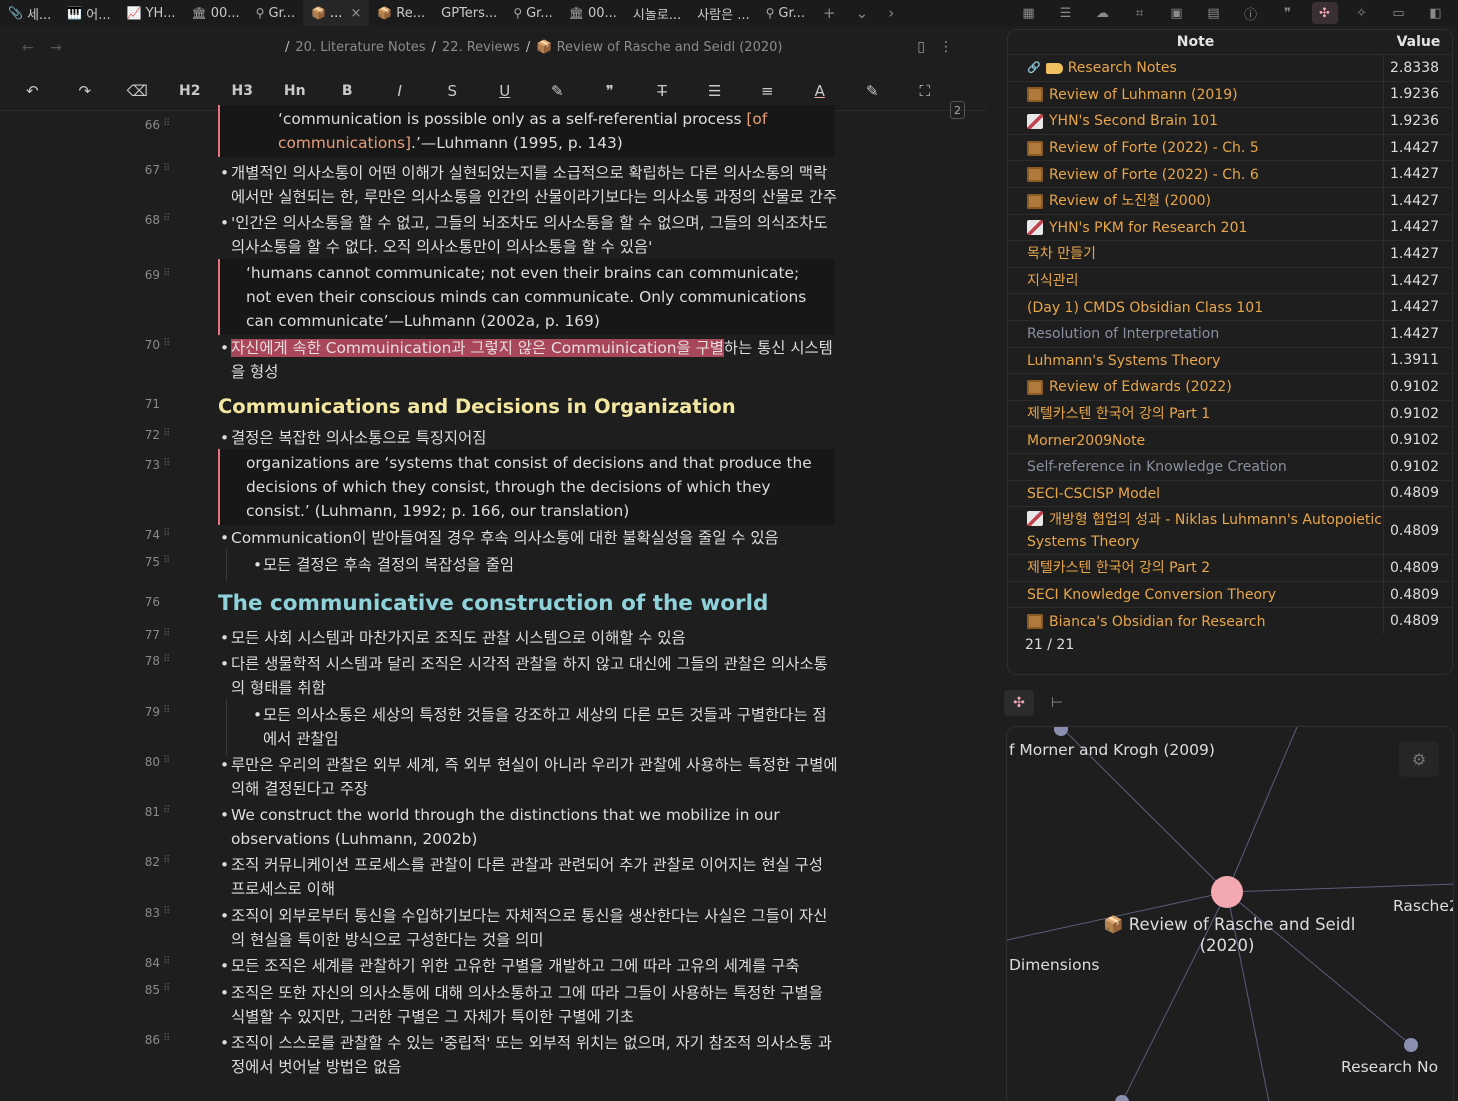 This screenshot has height=1101, width=1458. What do you see at coordinates (1423, 906) in the screenshot?
I see `graph-node-label: Rasche2` at bounding box center [1423, 906].